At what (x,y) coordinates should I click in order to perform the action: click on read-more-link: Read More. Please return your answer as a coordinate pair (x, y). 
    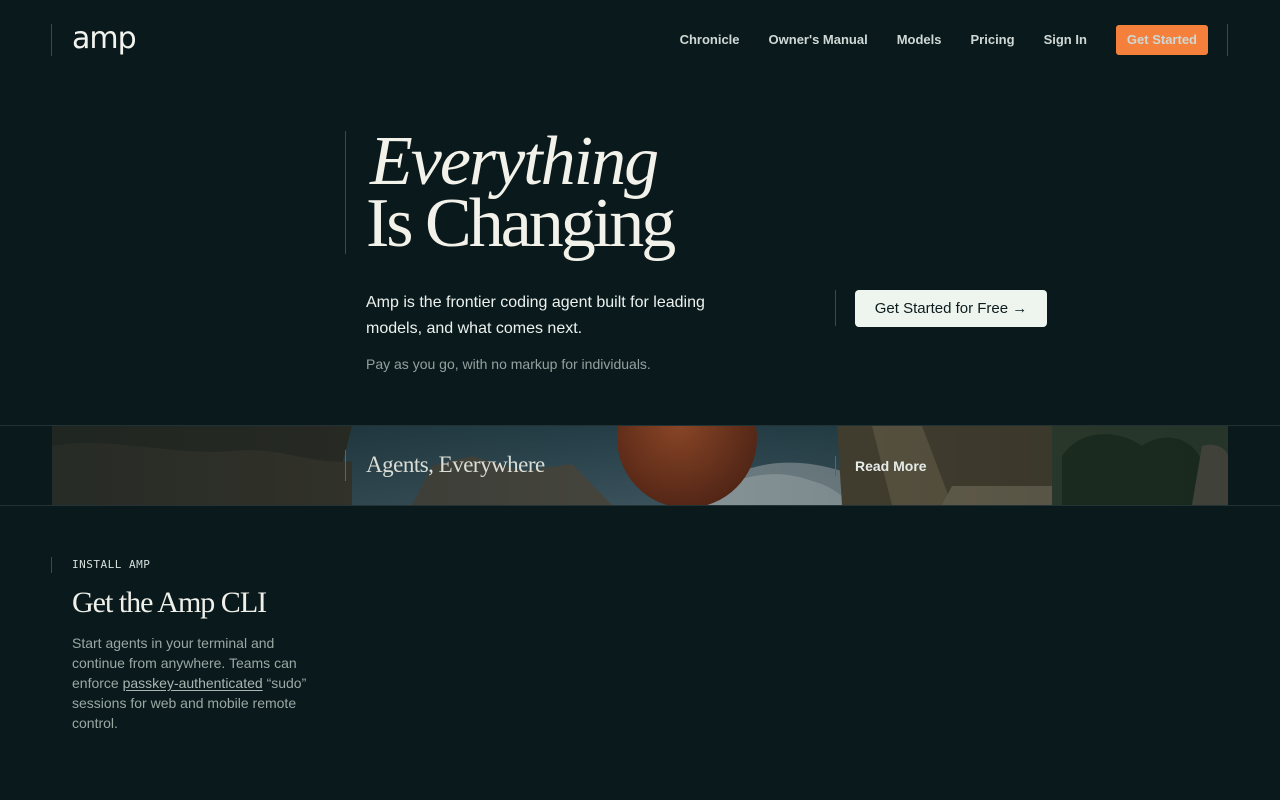
    Looking at the image, I should click on (891, 466).